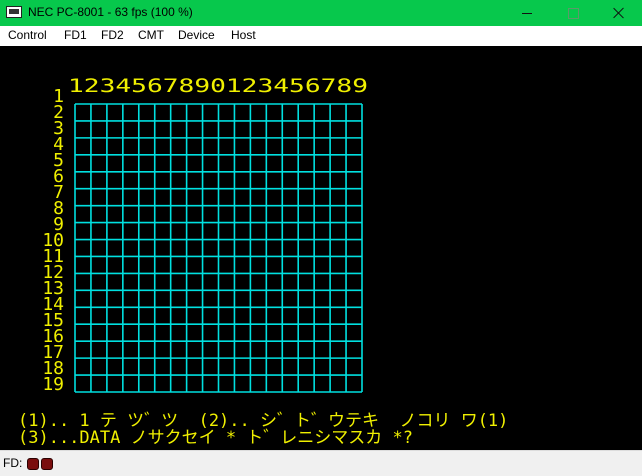 The image size is (642, 476). Describe the element at coordinates (112, 35) in the screenshot. I see `menu-fd2: FD2` at that location.